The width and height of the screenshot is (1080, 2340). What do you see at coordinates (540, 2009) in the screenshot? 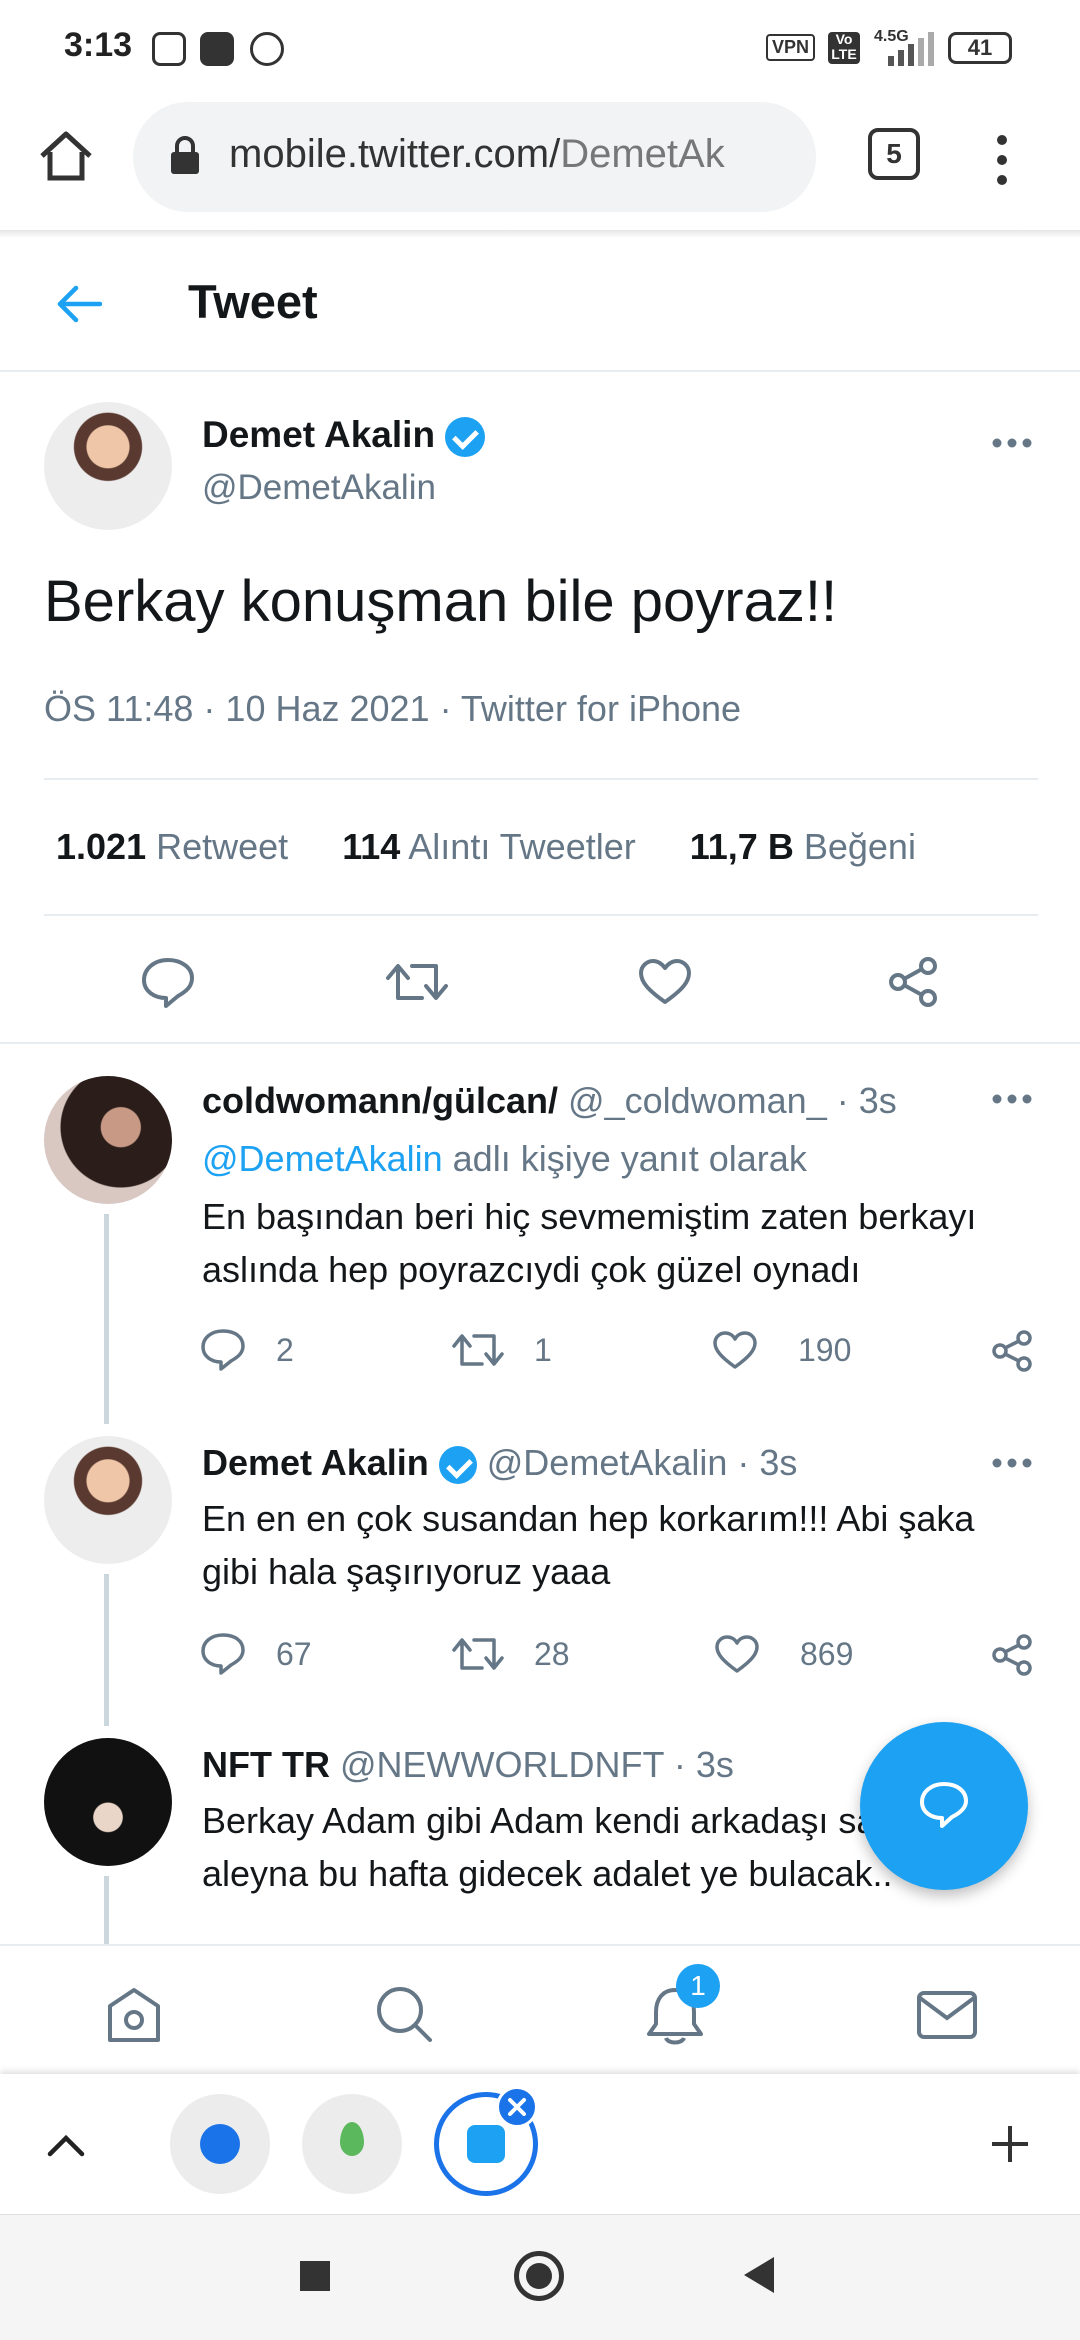
I see `bottom-nav: 1` at bounding box center [540, 2009].